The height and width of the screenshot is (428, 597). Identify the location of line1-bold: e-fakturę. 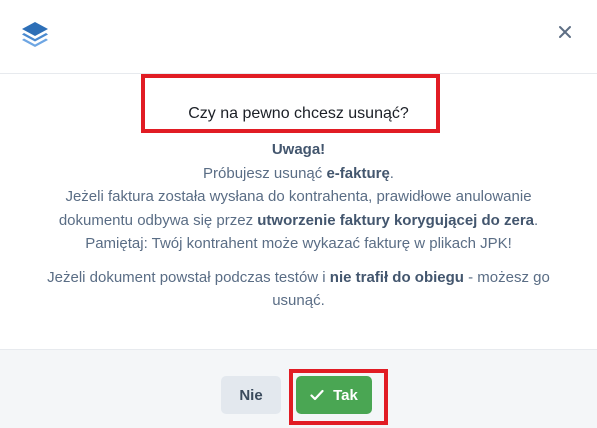
(358, 173).